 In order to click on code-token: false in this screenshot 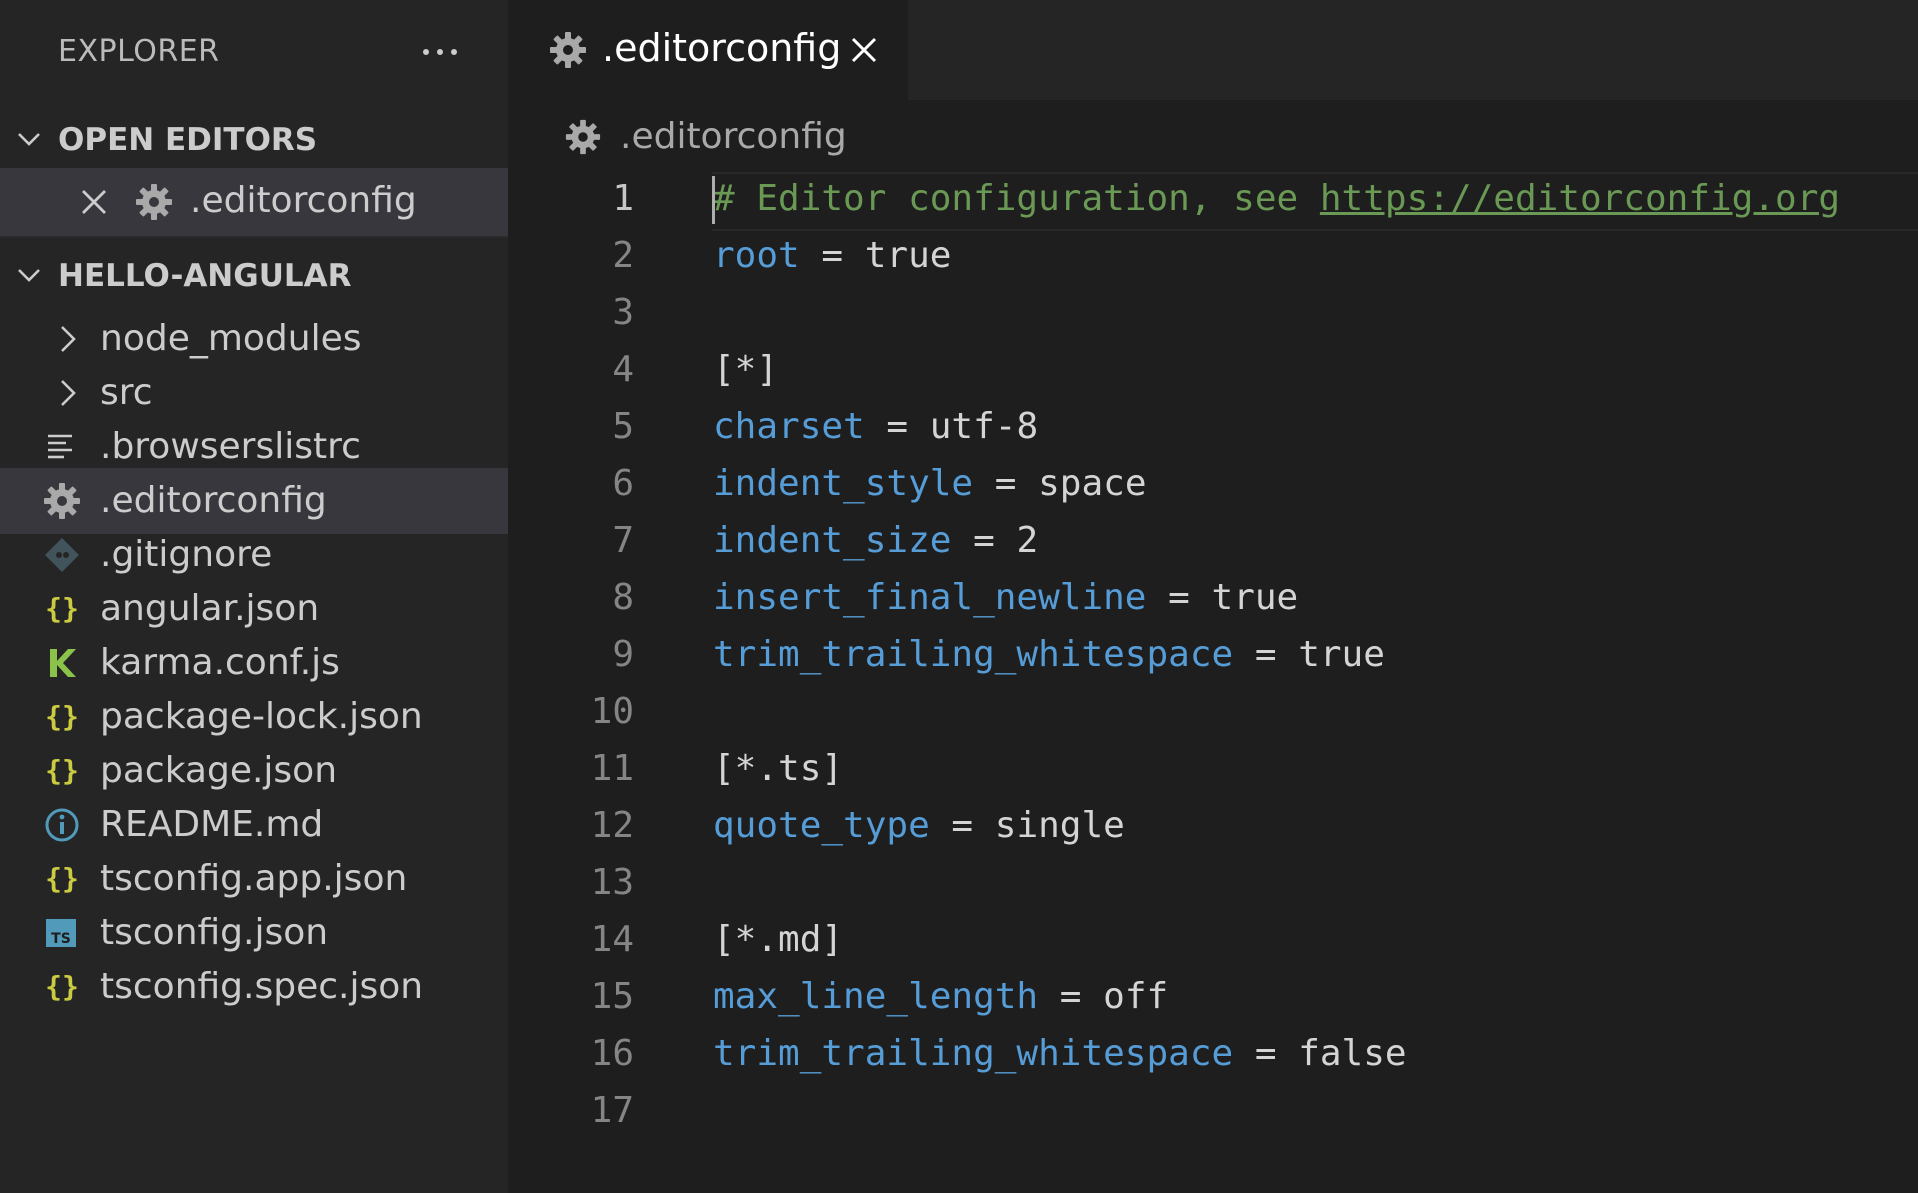, I will do `click(1352, 1053)`.